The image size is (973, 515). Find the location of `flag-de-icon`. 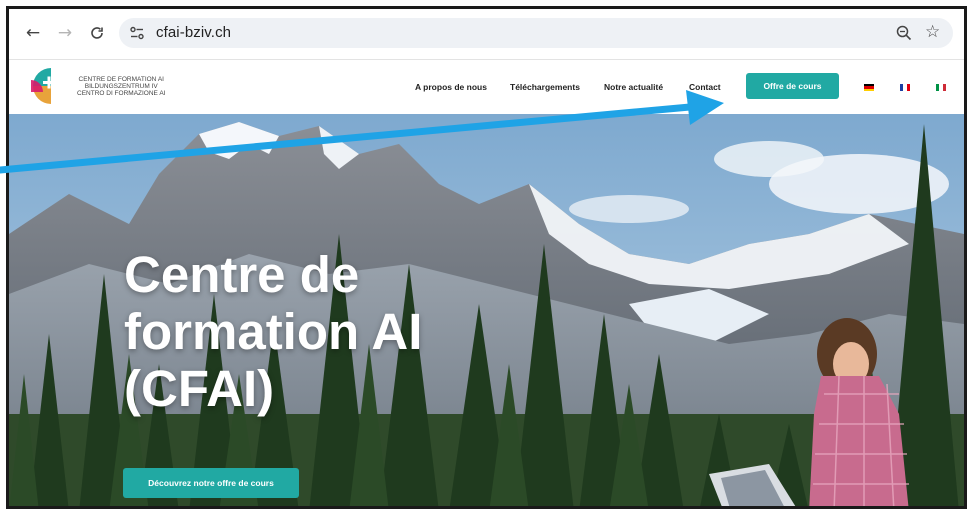

flag-de-icon is located at coordinates (869, 87).